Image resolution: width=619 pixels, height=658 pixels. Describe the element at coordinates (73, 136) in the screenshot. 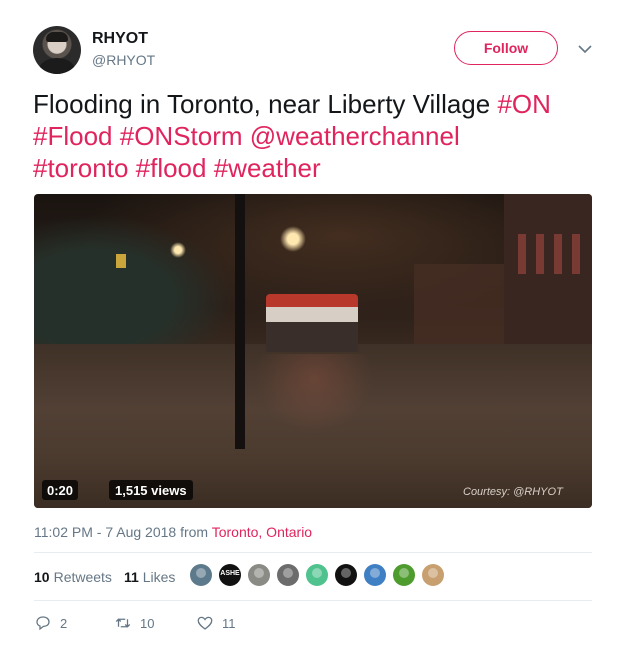

I see `hashtag-flood: #Flood` at that location.